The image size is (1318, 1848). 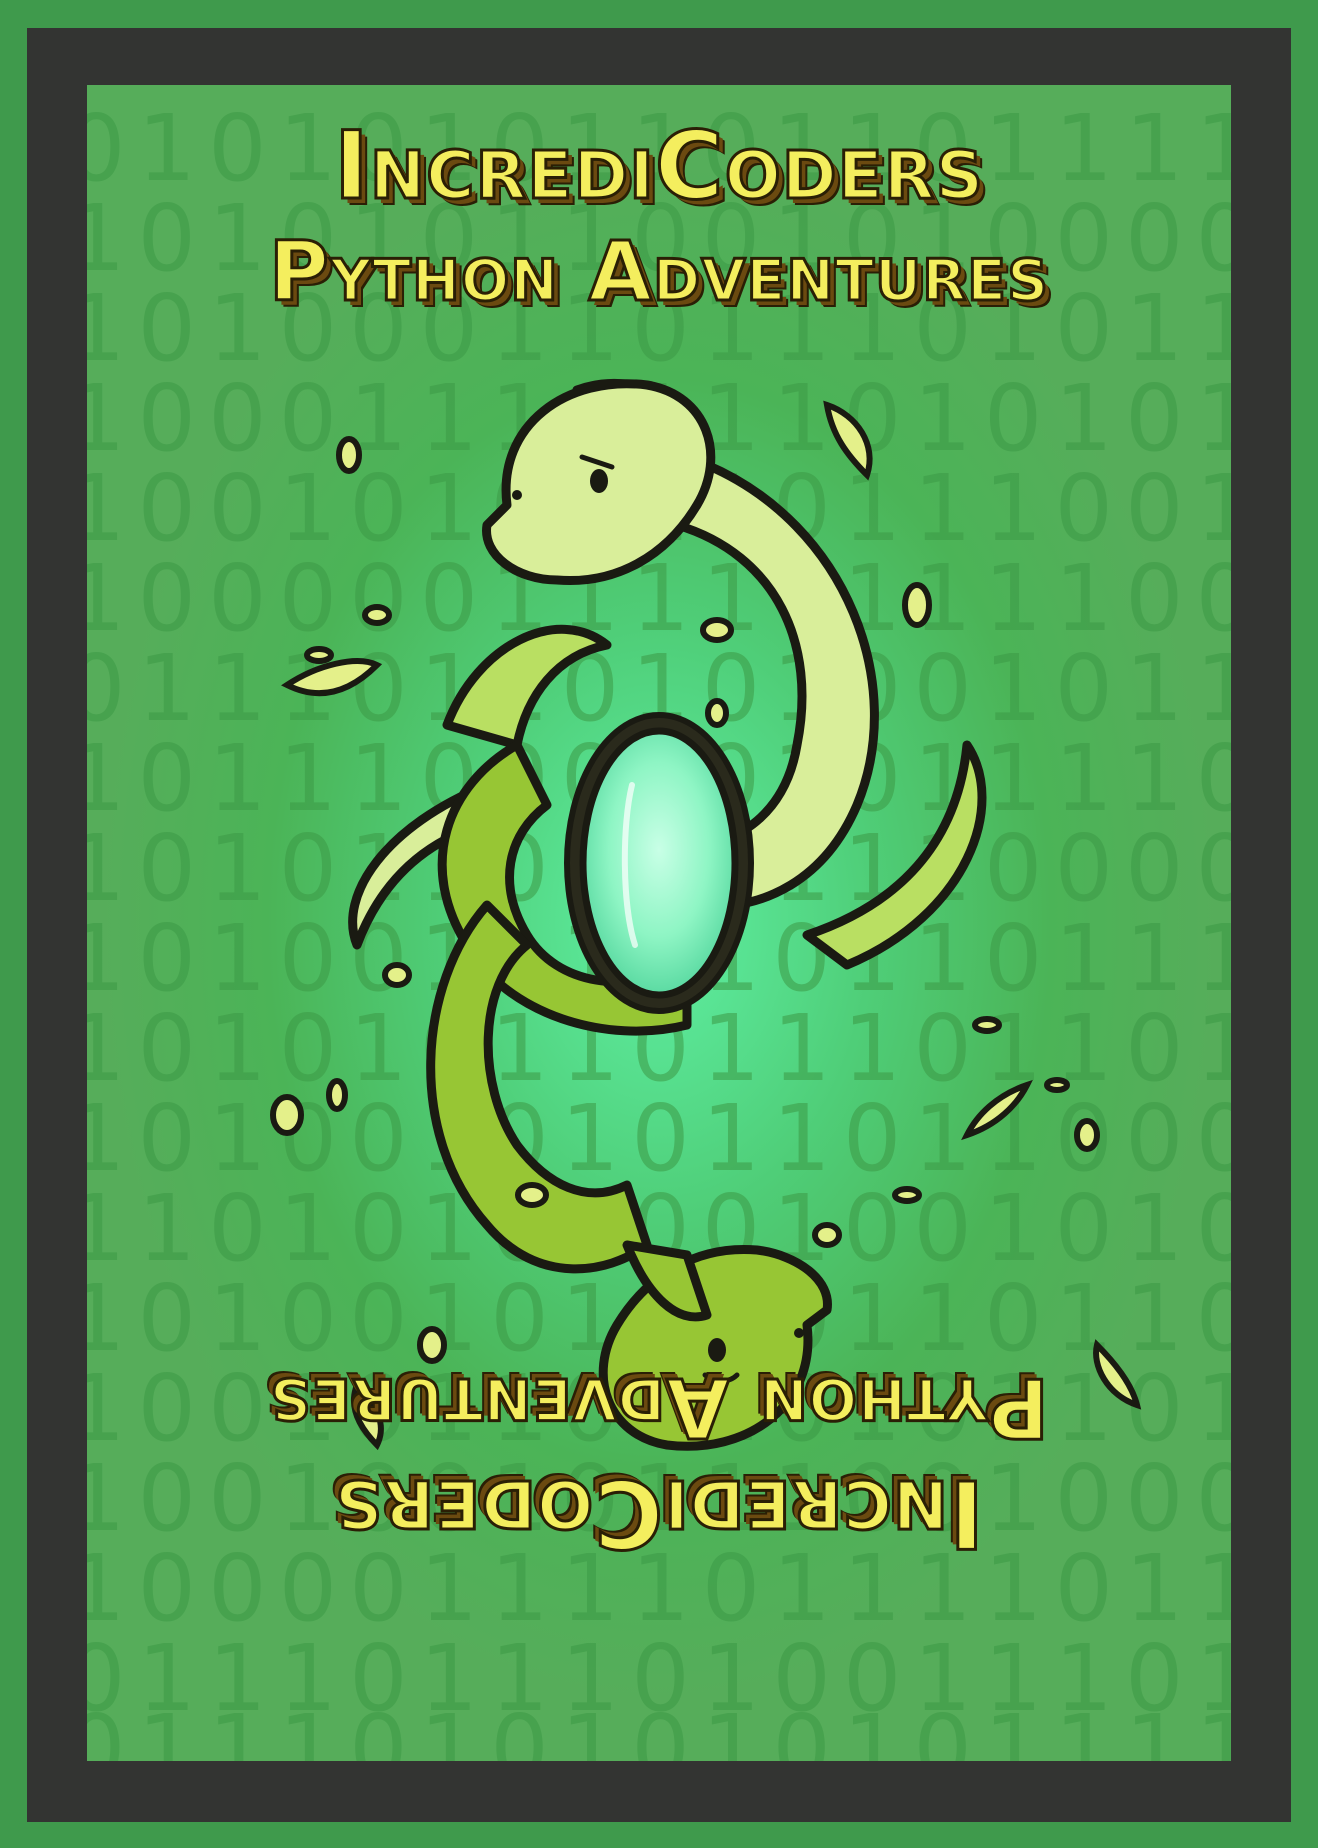 I want to click on top-title: IncrediCoders Python Adventures, so click(x=659, y=216).